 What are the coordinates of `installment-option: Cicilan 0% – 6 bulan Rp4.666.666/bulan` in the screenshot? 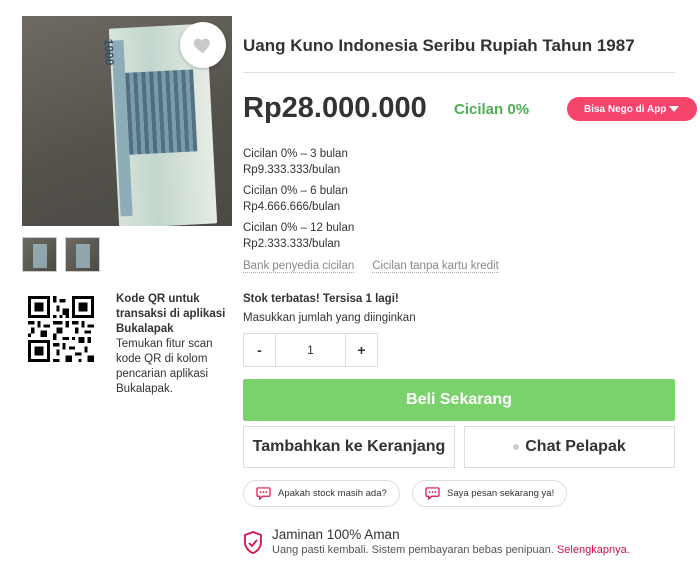 It's located at (295, 199).